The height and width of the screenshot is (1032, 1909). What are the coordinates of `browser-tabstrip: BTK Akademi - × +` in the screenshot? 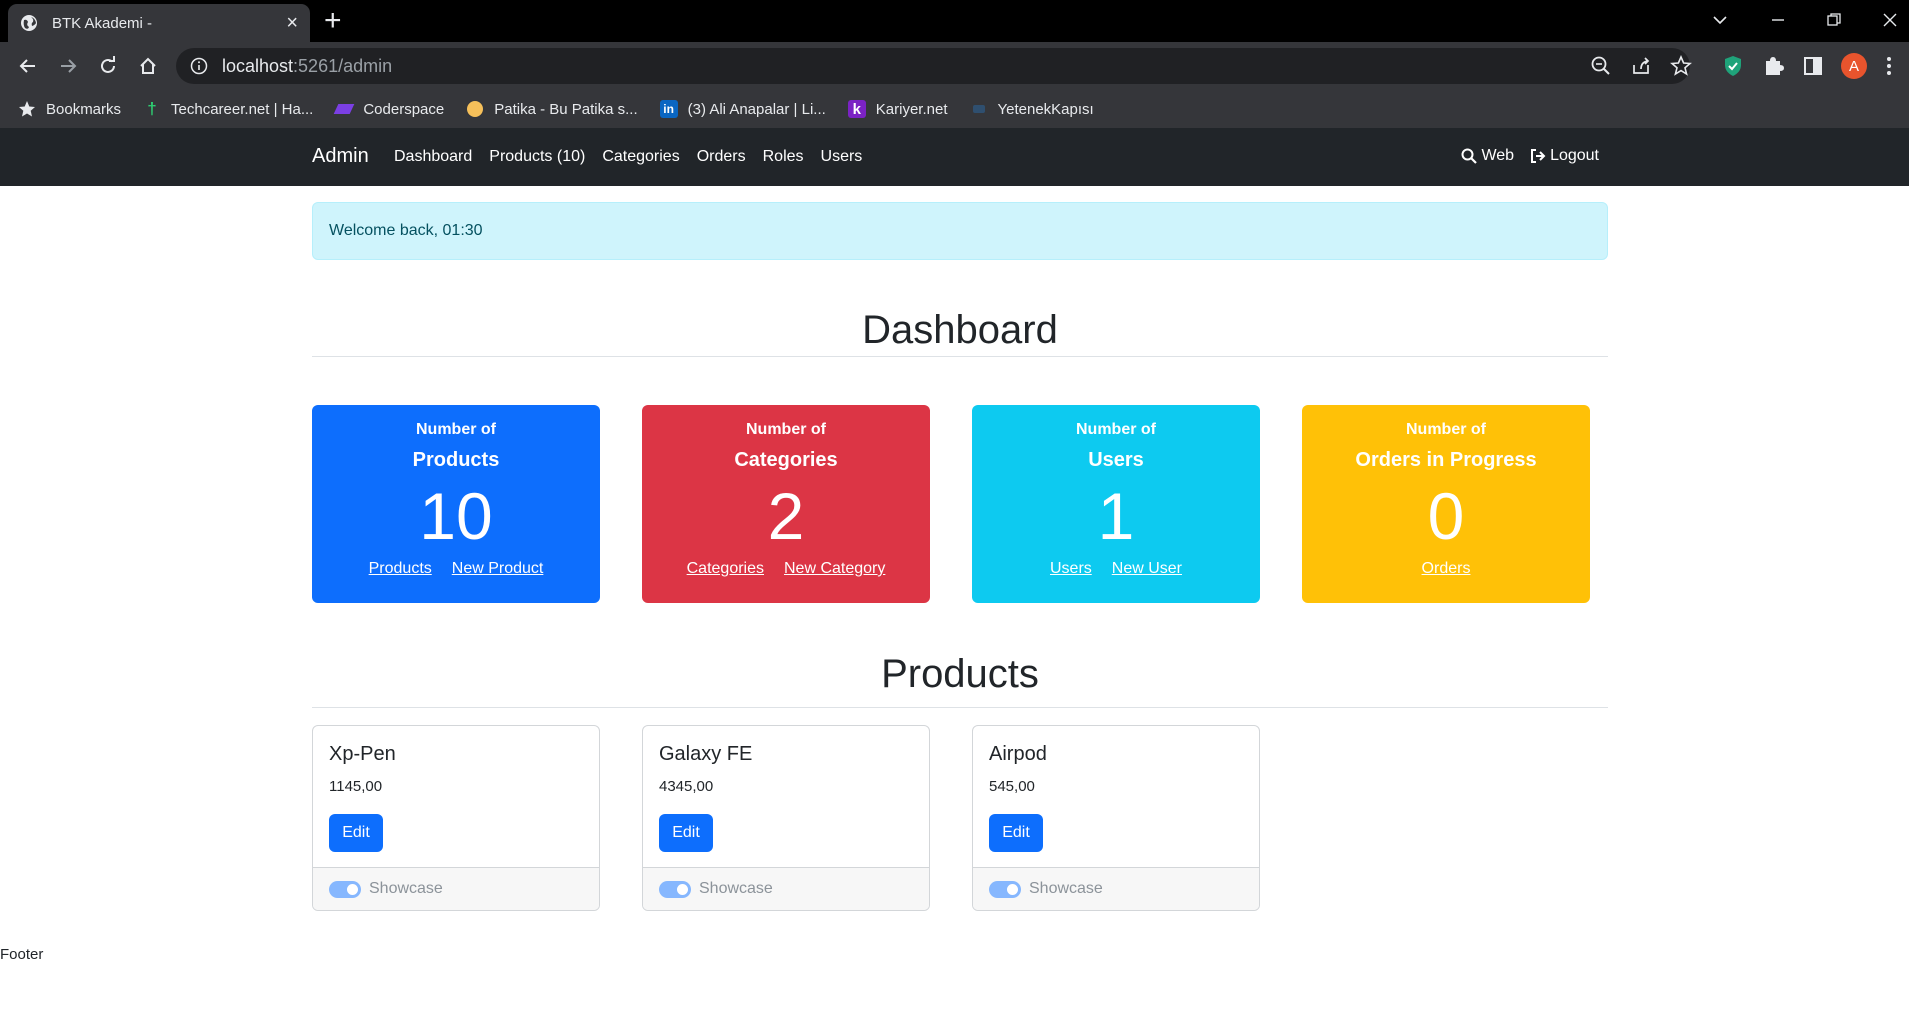 It's located at (954, 21).